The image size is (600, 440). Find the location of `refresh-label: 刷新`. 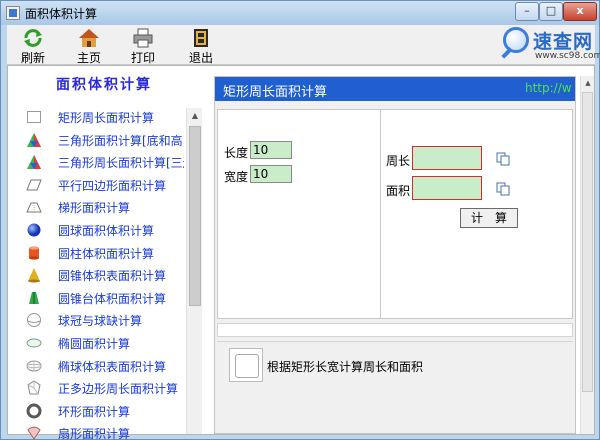

refresh-label: 刷新 is located at coordinates (32, 58).